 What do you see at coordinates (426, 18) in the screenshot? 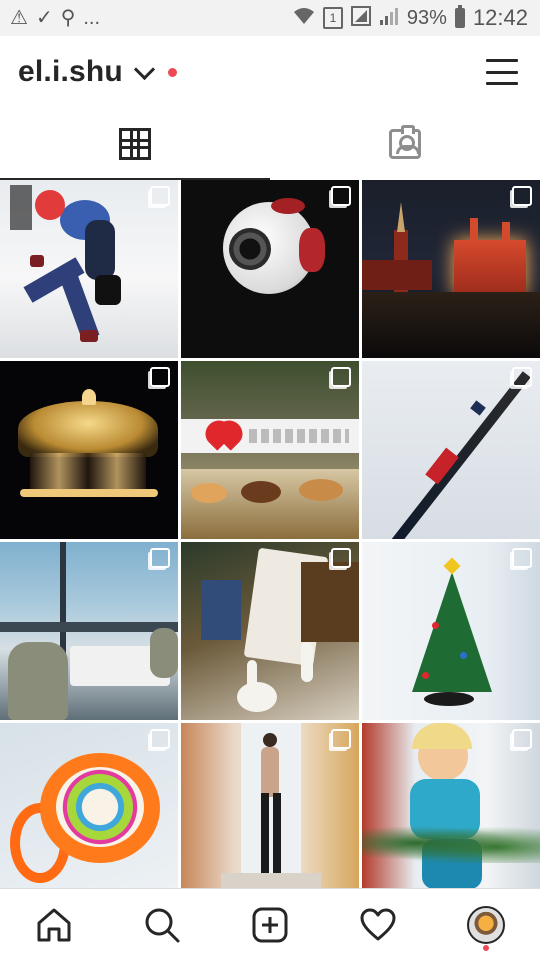
I see `battery-percent: 93%` at bounding box center [426, 18].